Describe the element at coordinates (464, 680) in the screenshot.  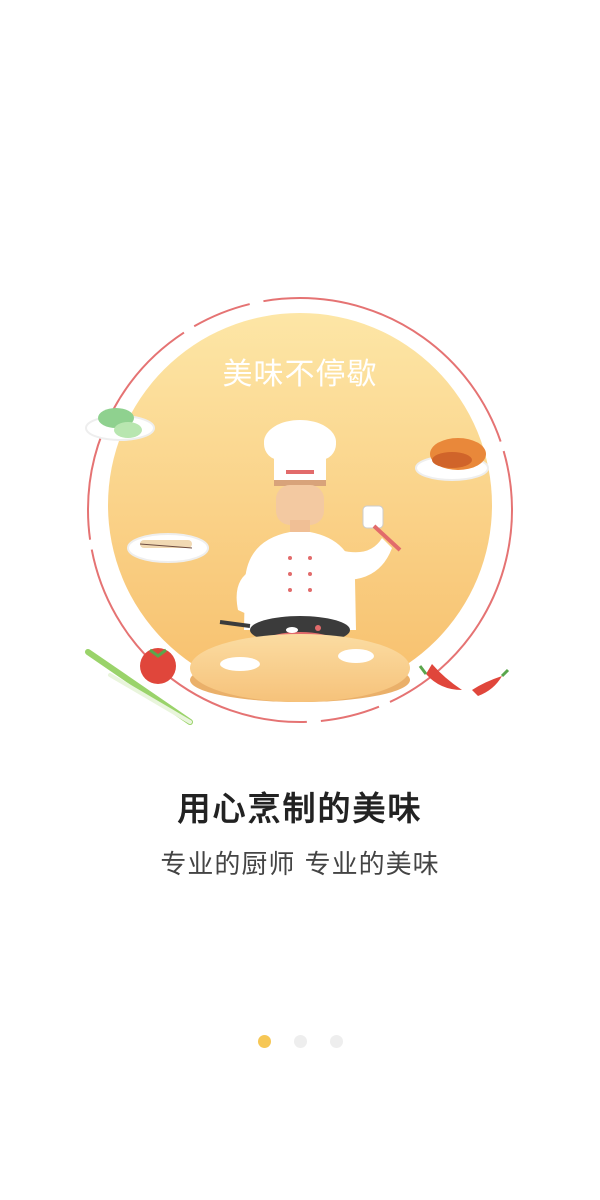
I see `chili-pepper-icon` at that location.